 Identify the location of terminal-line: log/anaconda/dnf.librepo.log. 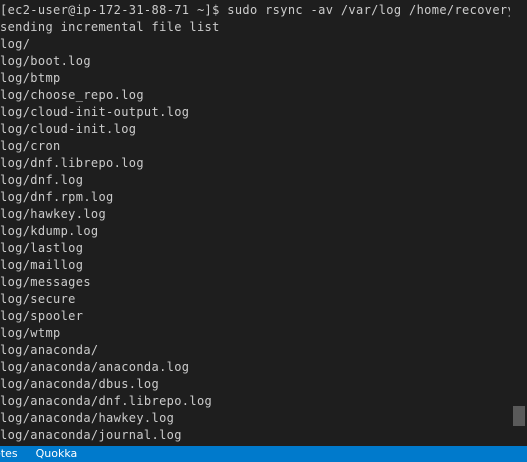
(106, 401).